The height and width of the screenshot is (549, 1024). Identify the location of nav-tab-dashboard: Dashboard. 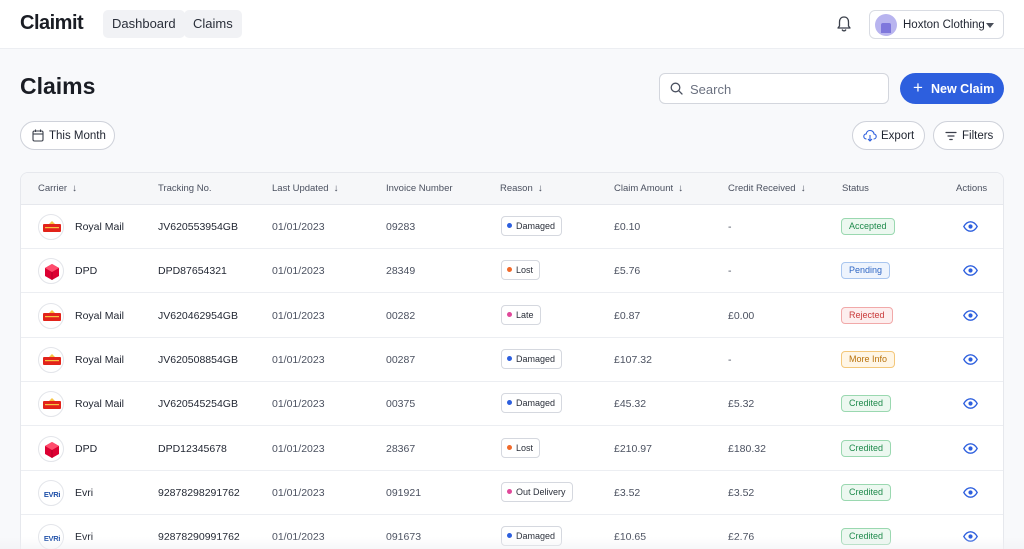
(144, 24).